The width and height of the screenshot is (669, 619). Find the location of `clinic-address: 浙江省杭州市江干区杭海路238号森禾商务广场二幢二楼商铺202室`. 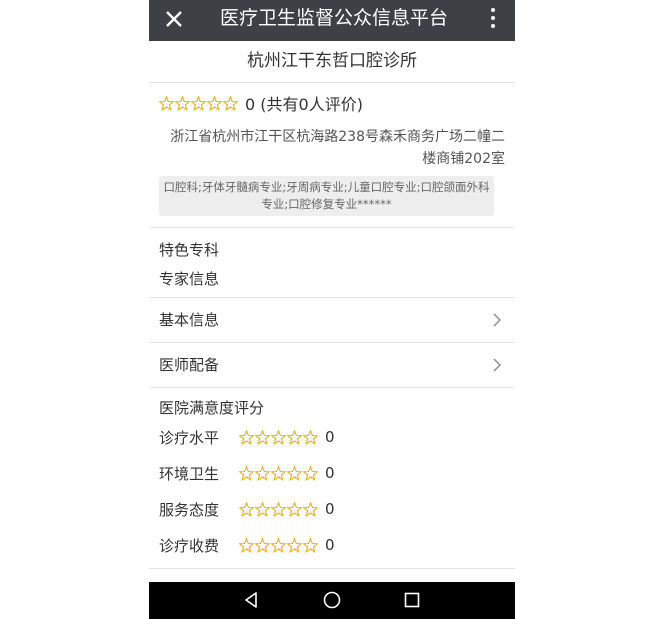

clinic-address: 浙江省杭州市江干区杭海路238号森禾商务广场二幢二楼商铺202室 is located at coordinates (337, 148).